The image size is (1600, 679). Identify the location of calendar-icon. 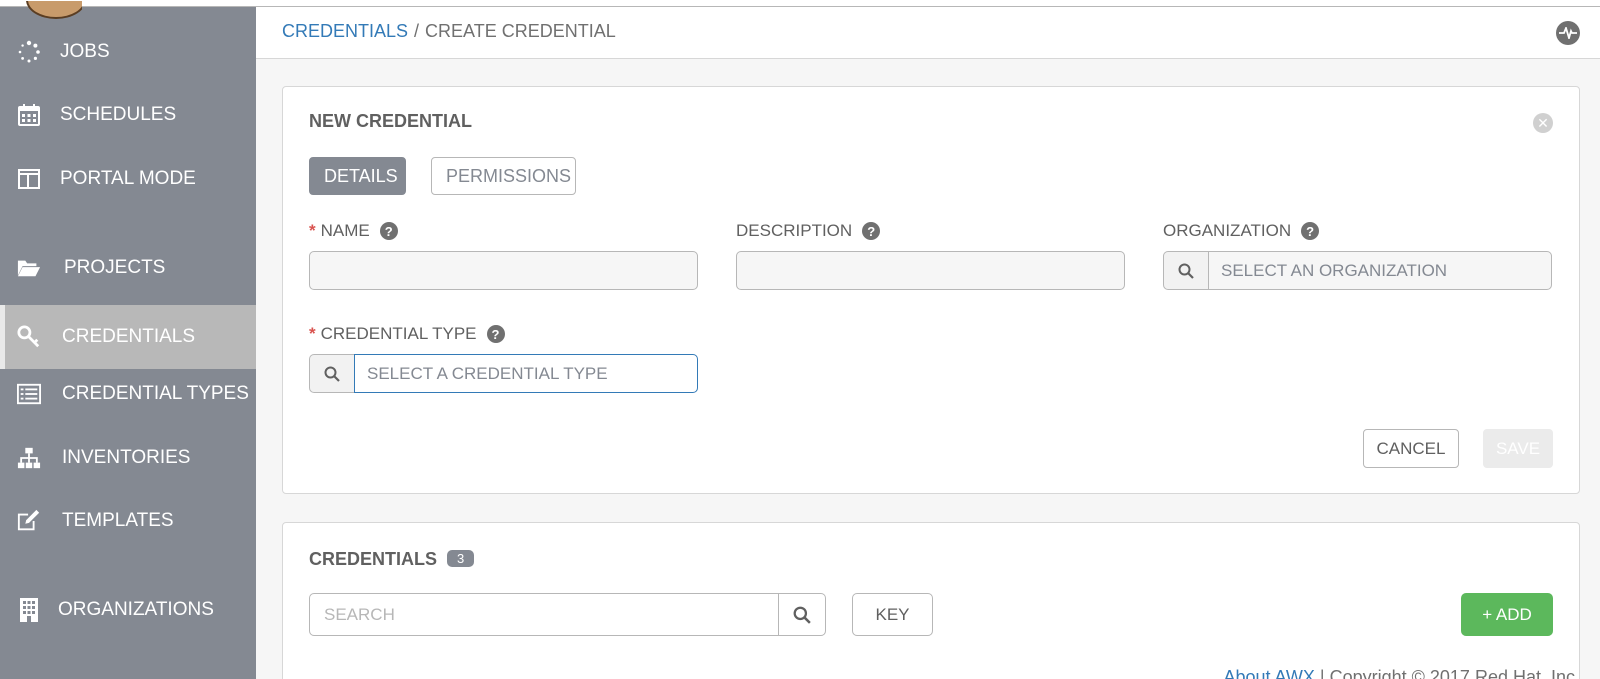
(29, 115).